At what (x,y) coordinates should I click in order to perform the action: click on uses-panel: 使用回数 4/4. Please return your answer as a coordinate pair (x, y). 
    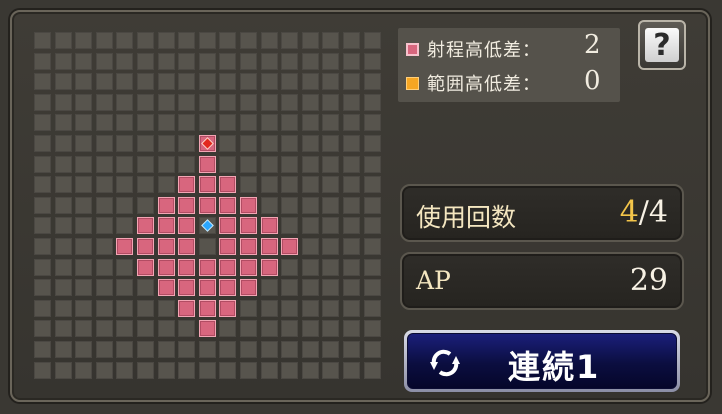
    Looking at the image, I should click on (542, 213).